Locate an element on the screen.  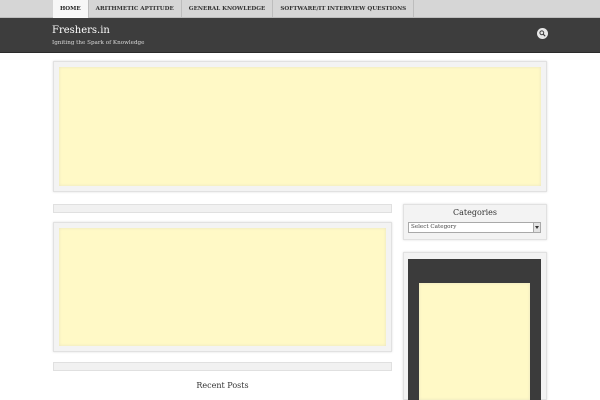
site-title: Freshers.in is located at coordinates (81, 30).